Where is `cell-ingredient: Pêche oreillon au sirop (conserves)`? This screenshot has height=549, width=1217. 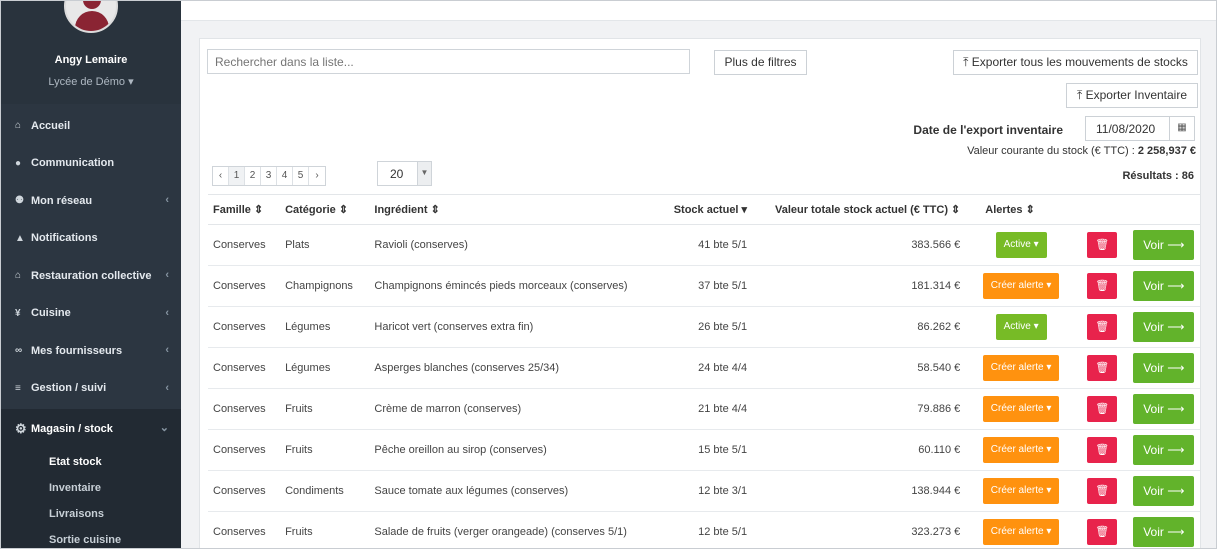 cell-ingredient: Pêche oreillon au sirop (conserves) is located at coordinates (514, 450).